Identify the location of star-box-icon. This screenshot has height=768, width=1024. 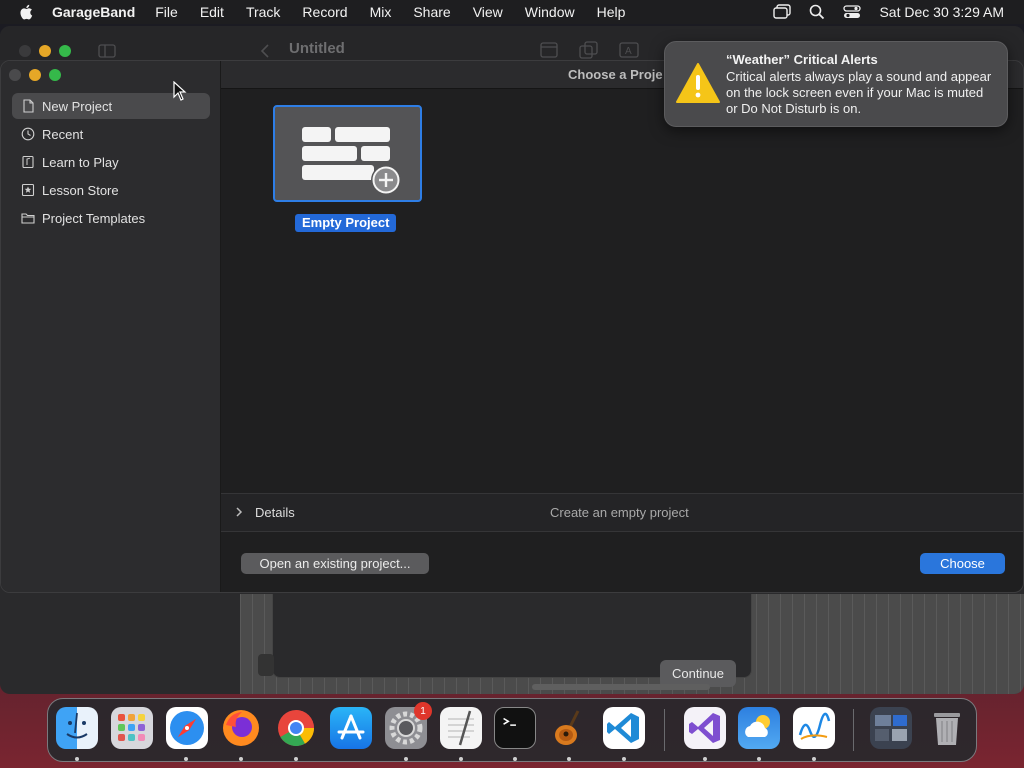
(28, 190).